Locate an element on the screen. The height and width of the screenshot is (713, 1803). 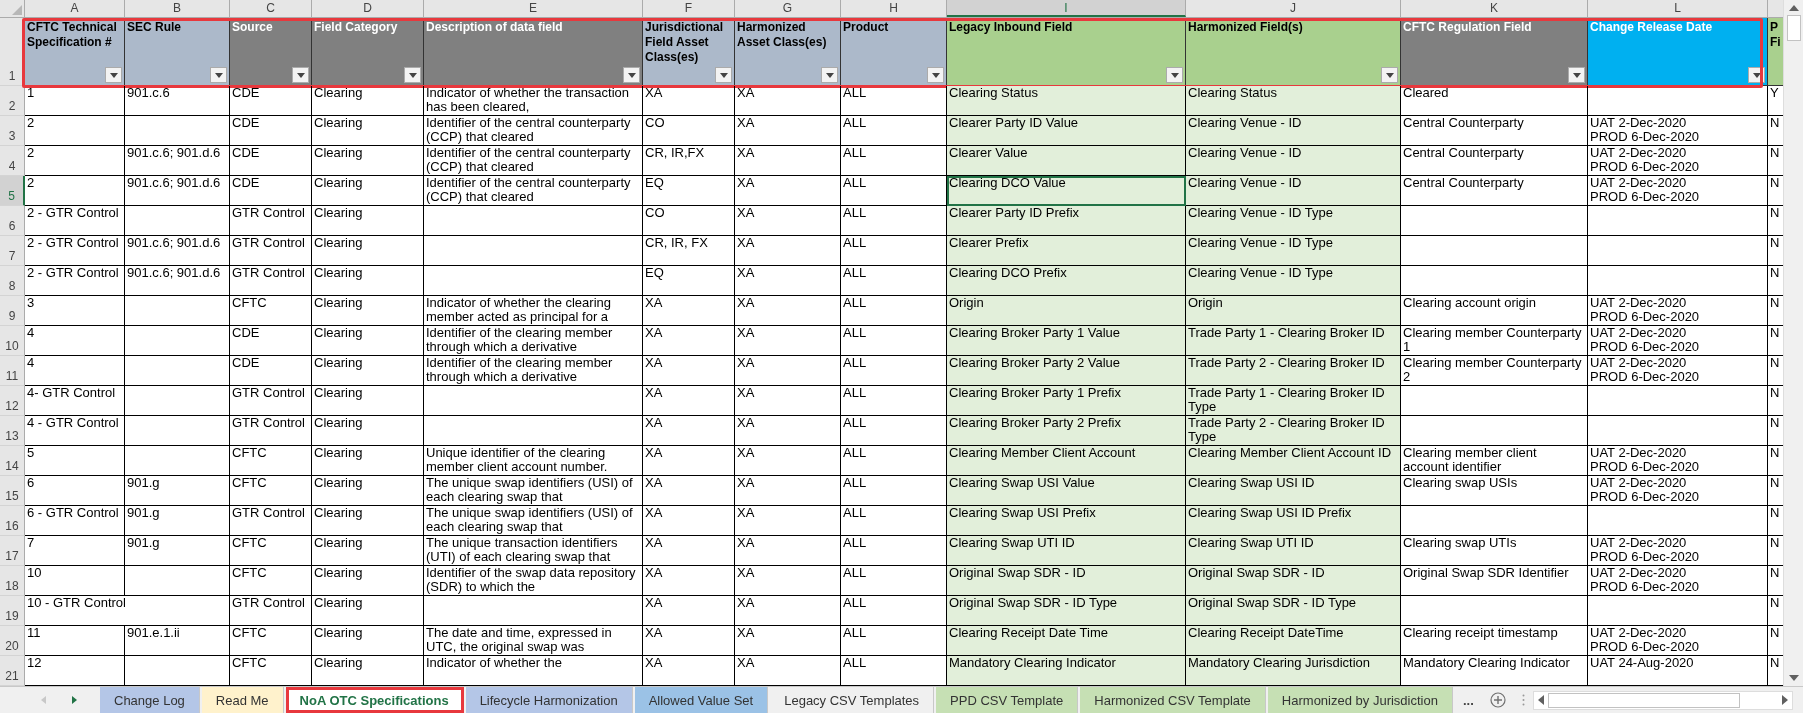
row-number: 8 is located at coordinates (12, 281).